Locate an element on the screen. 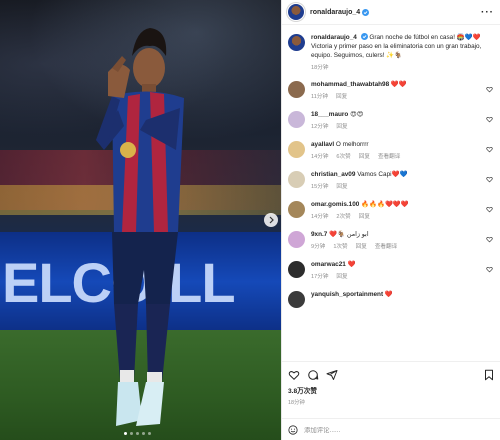 The image size is (500, 440). comment-item: omar.gomis.100 🔥🔥🔥❤️❤️❤️ 14分钟 2次赞 回复 is located at coordinates (391, 210).